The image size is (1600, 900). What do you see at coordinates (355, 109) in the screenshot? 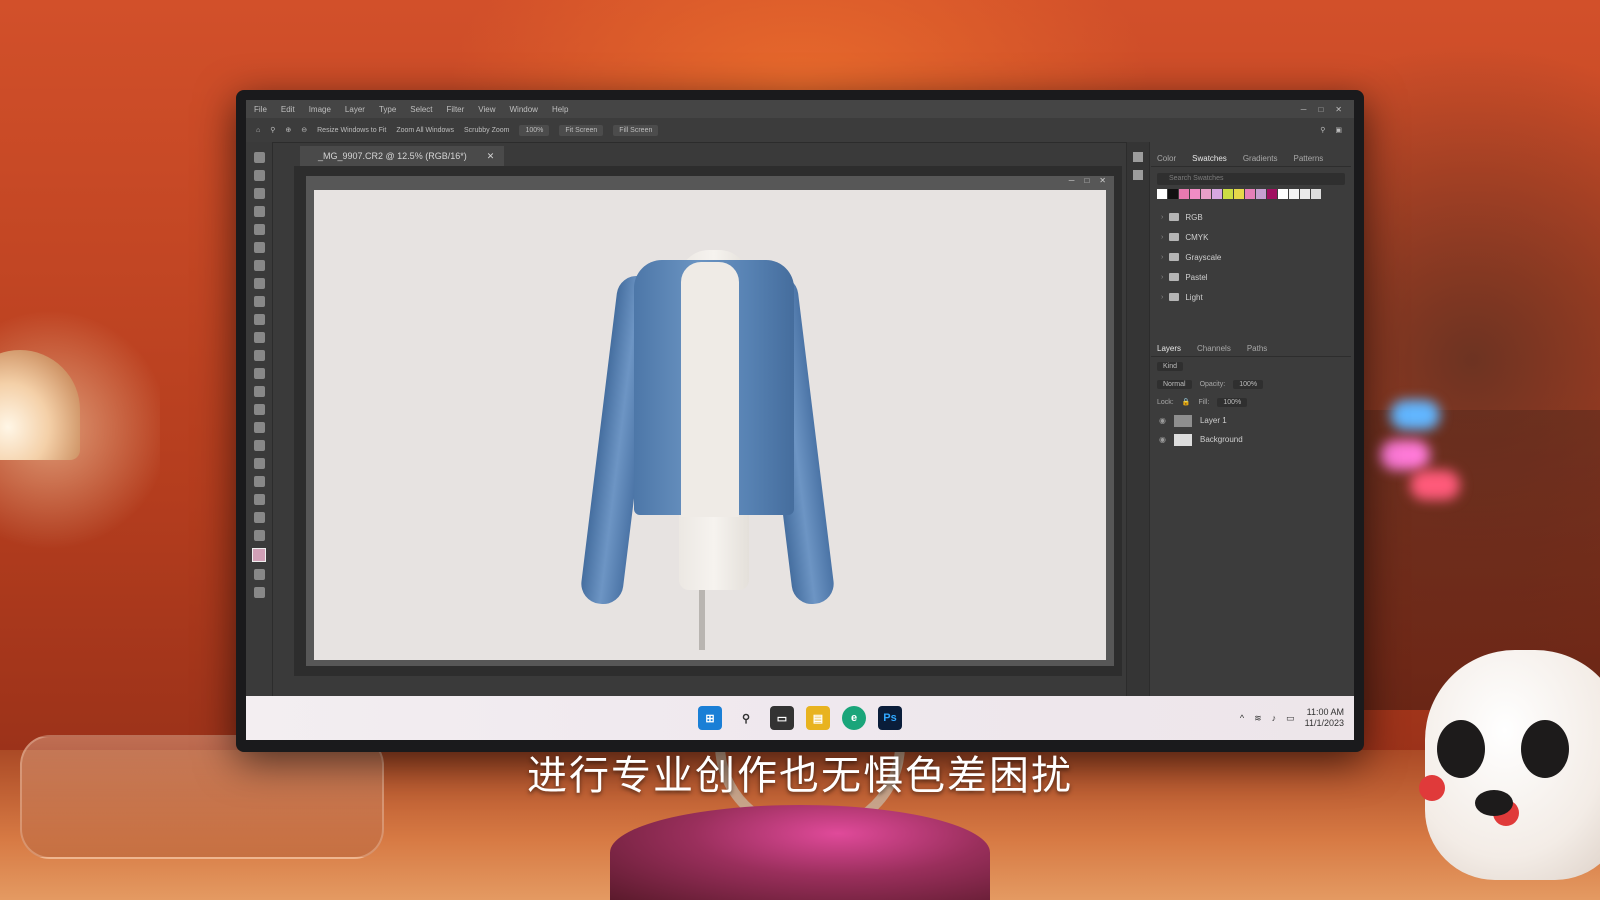
I see `menu-layer: Layer` at bounding box center [355, 109].